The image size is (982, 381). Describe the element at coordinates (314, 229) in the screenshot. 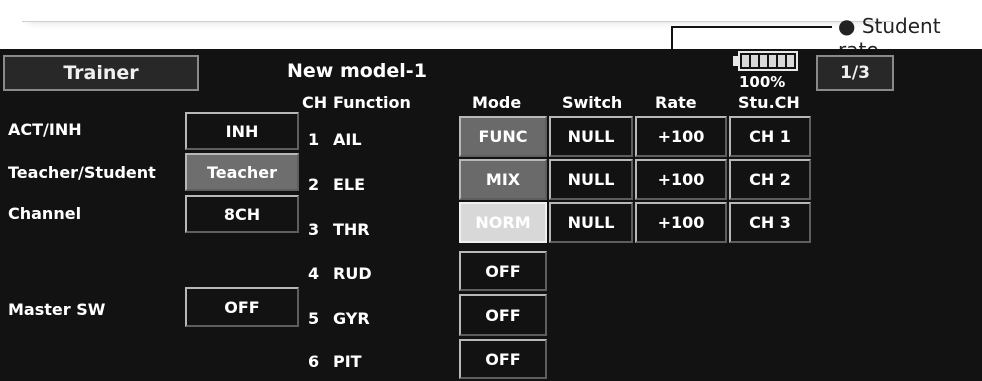

I see `row-ch: 3` at that location.